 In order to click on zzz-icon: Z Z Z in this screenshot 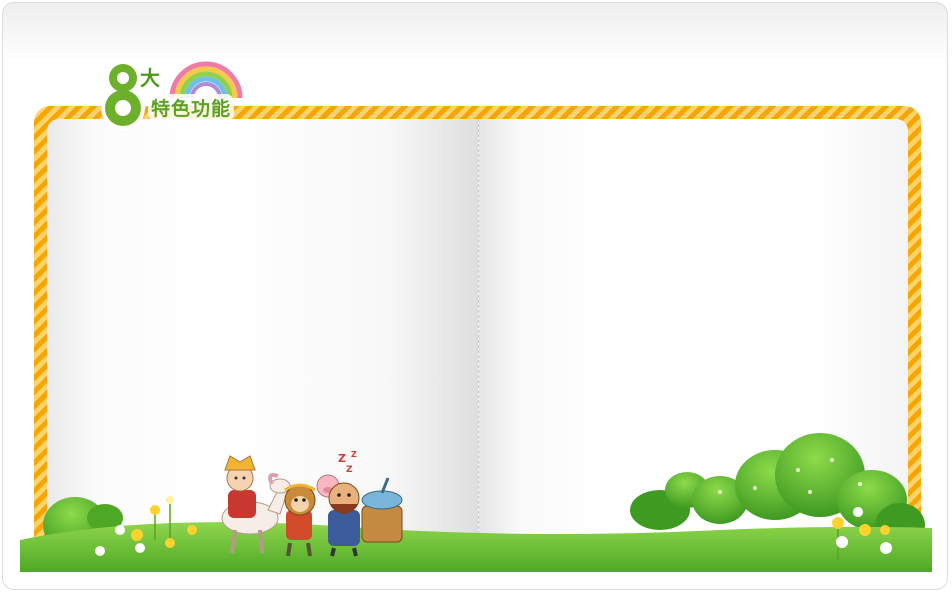, I will do `click(347, 462)`.